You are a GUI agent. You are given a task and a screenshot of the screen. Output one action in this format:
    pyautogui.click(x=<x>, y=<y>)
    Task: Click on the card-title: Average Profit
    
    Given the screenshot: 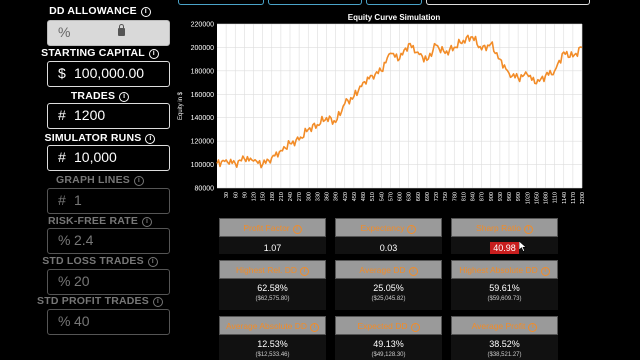 What is the action you would take?
    pyautogui.click(x=498, y=326)
    